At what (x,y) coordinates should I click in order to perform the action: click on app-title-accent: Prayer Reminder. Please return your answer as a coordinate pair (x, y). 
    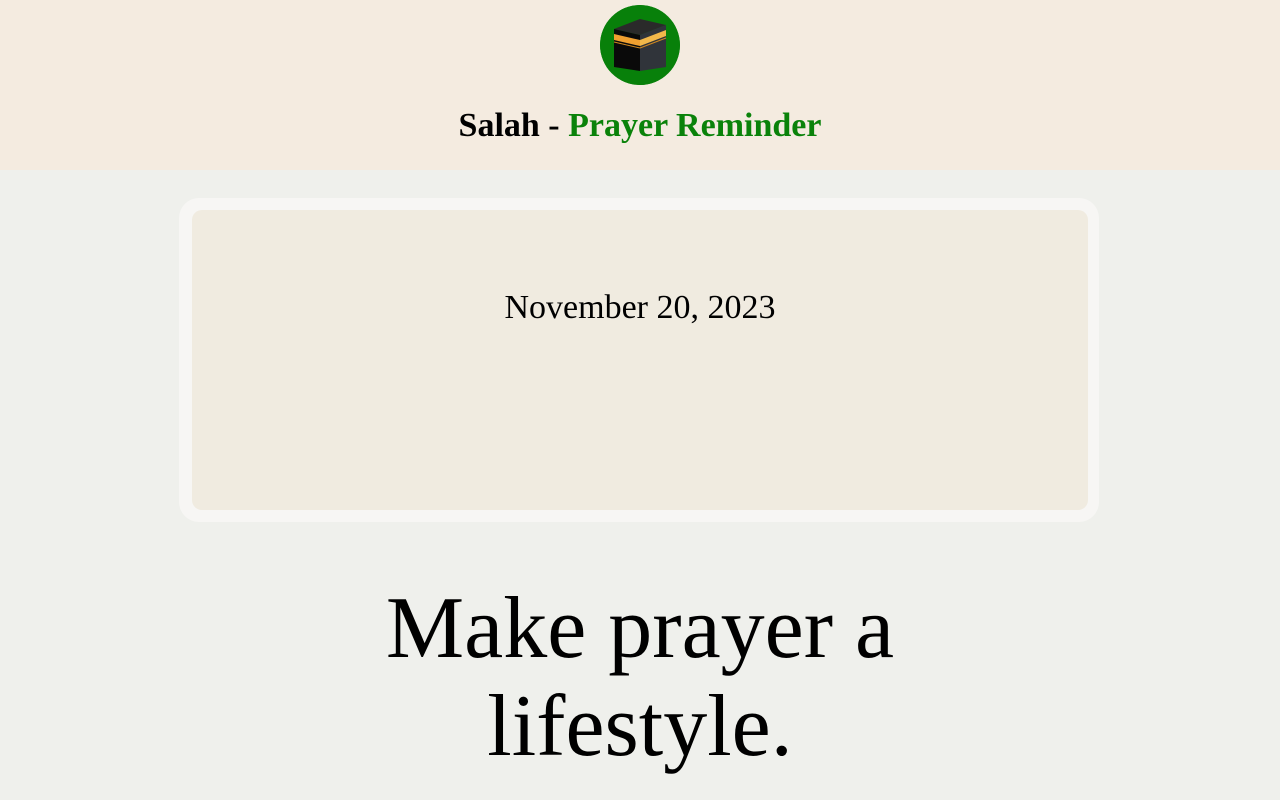
    Looking at the image, I should click on (695, 125).